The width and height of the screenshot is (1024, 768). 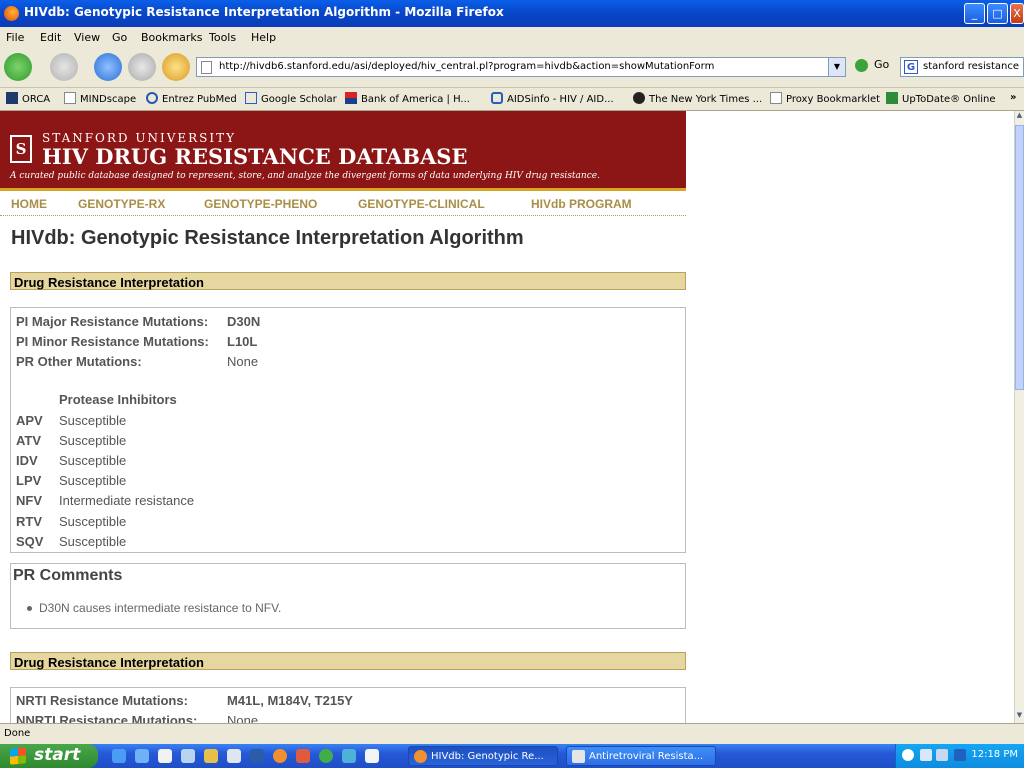 What do you see at coordinates (165, 756) in the screenshot?
I see `media-icon` at bounding box center [165, 756].